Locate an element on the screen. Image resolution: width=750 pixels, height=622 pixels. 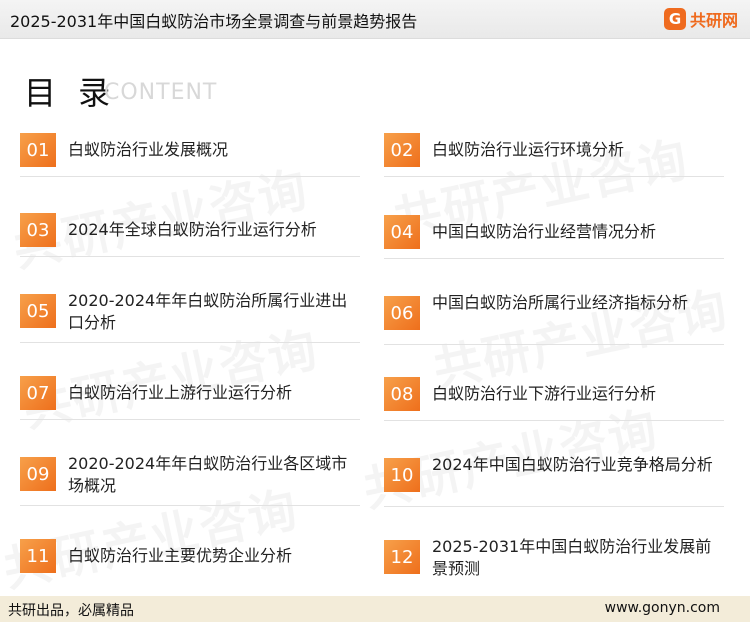
brand-logo-icon: G is located at coordinates (674, 19).